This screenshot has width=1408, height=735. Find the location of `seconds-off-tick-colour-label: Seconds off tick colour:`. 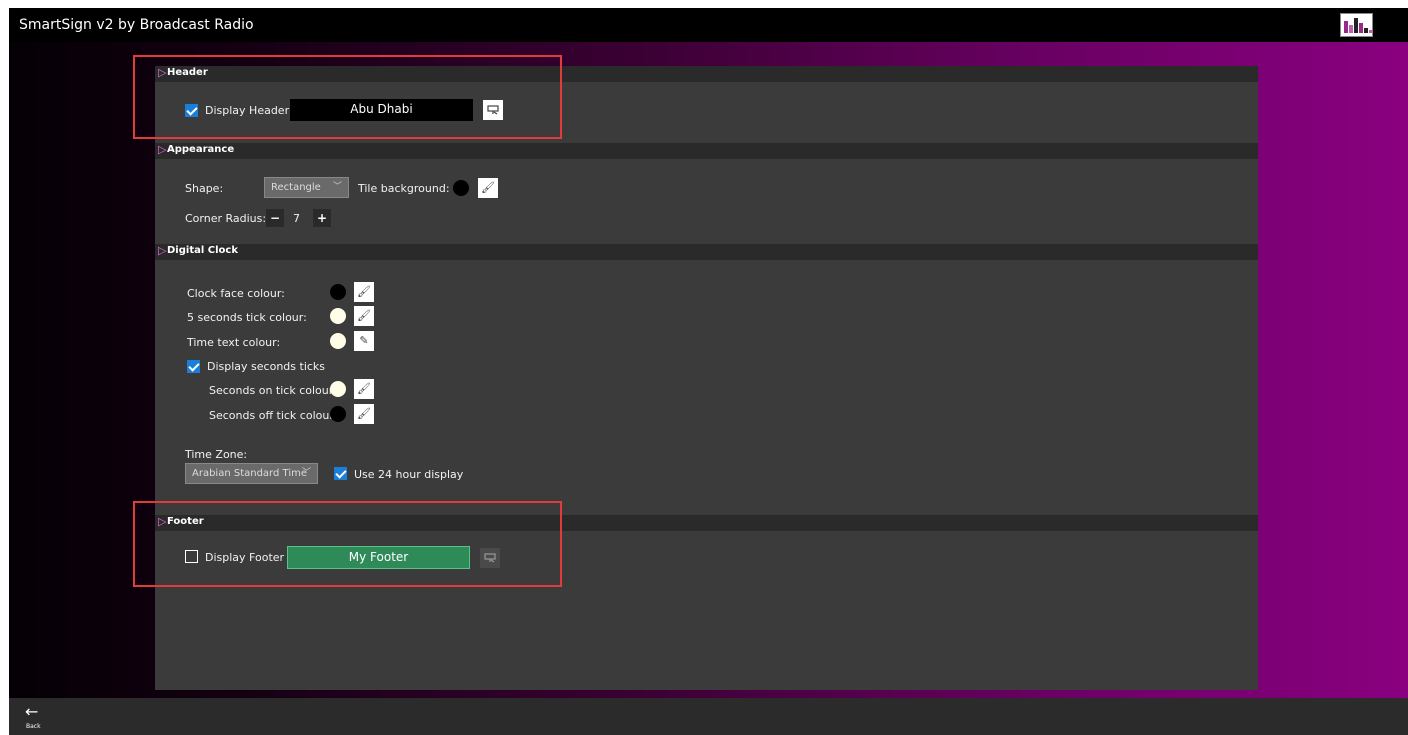

seconds-off-tick-colour-label: Seconds off tick colour: is located at coordinates (273, 415).